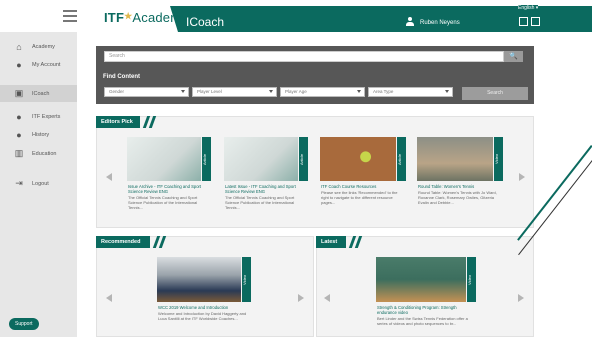 Image resolution: width=592 pixels, height=337 pixels. I want to click on sidebar-item-history: ● History, so click(38, 134).